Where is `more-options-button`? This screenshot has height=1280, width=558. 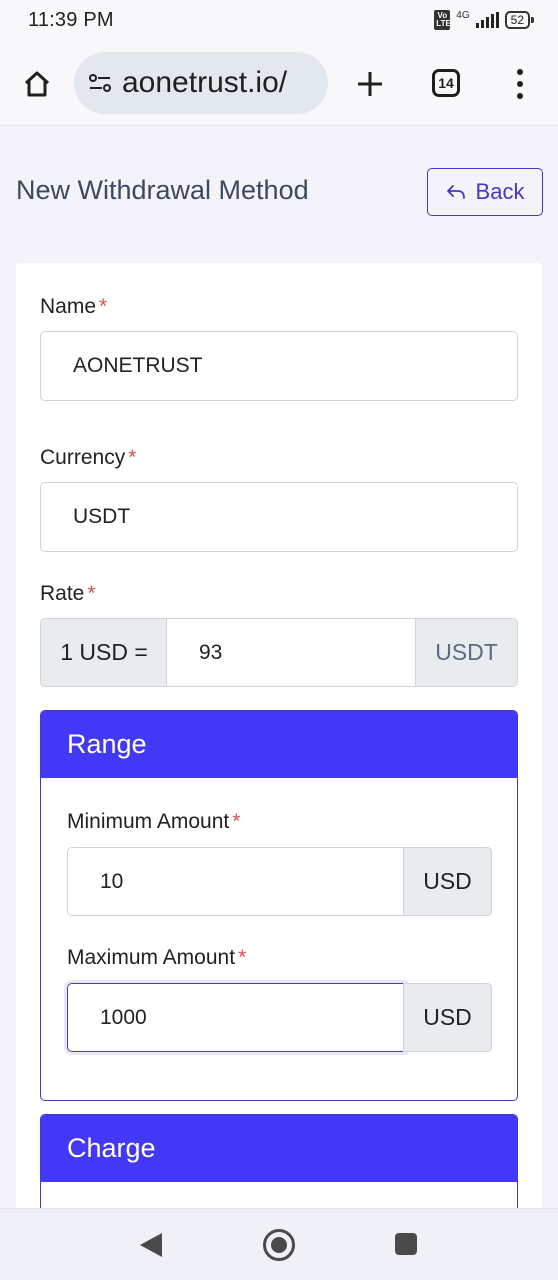 more-options-button is located at coordinates (520, 84).